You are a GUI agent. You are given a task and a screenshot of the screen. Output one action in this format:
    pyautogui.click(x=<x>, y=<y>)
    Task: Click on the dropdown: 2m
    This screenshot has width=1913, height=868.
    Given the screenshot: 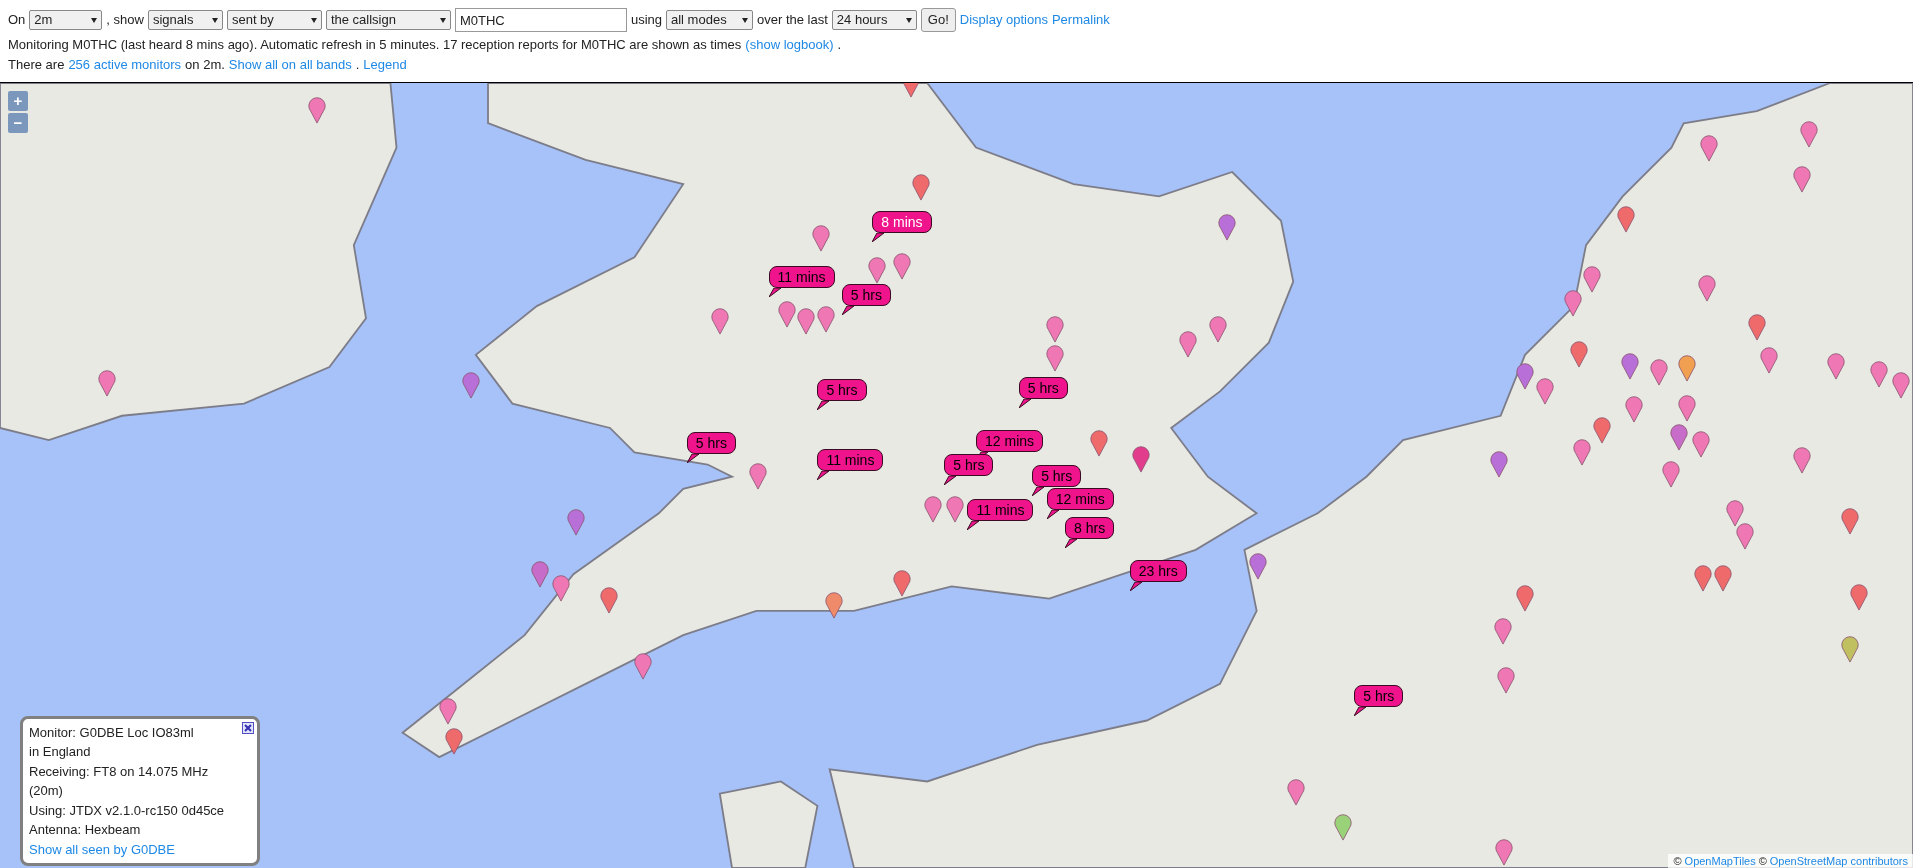 What is the action you would take?
    pyautogui.click(x=66, y=20)
    